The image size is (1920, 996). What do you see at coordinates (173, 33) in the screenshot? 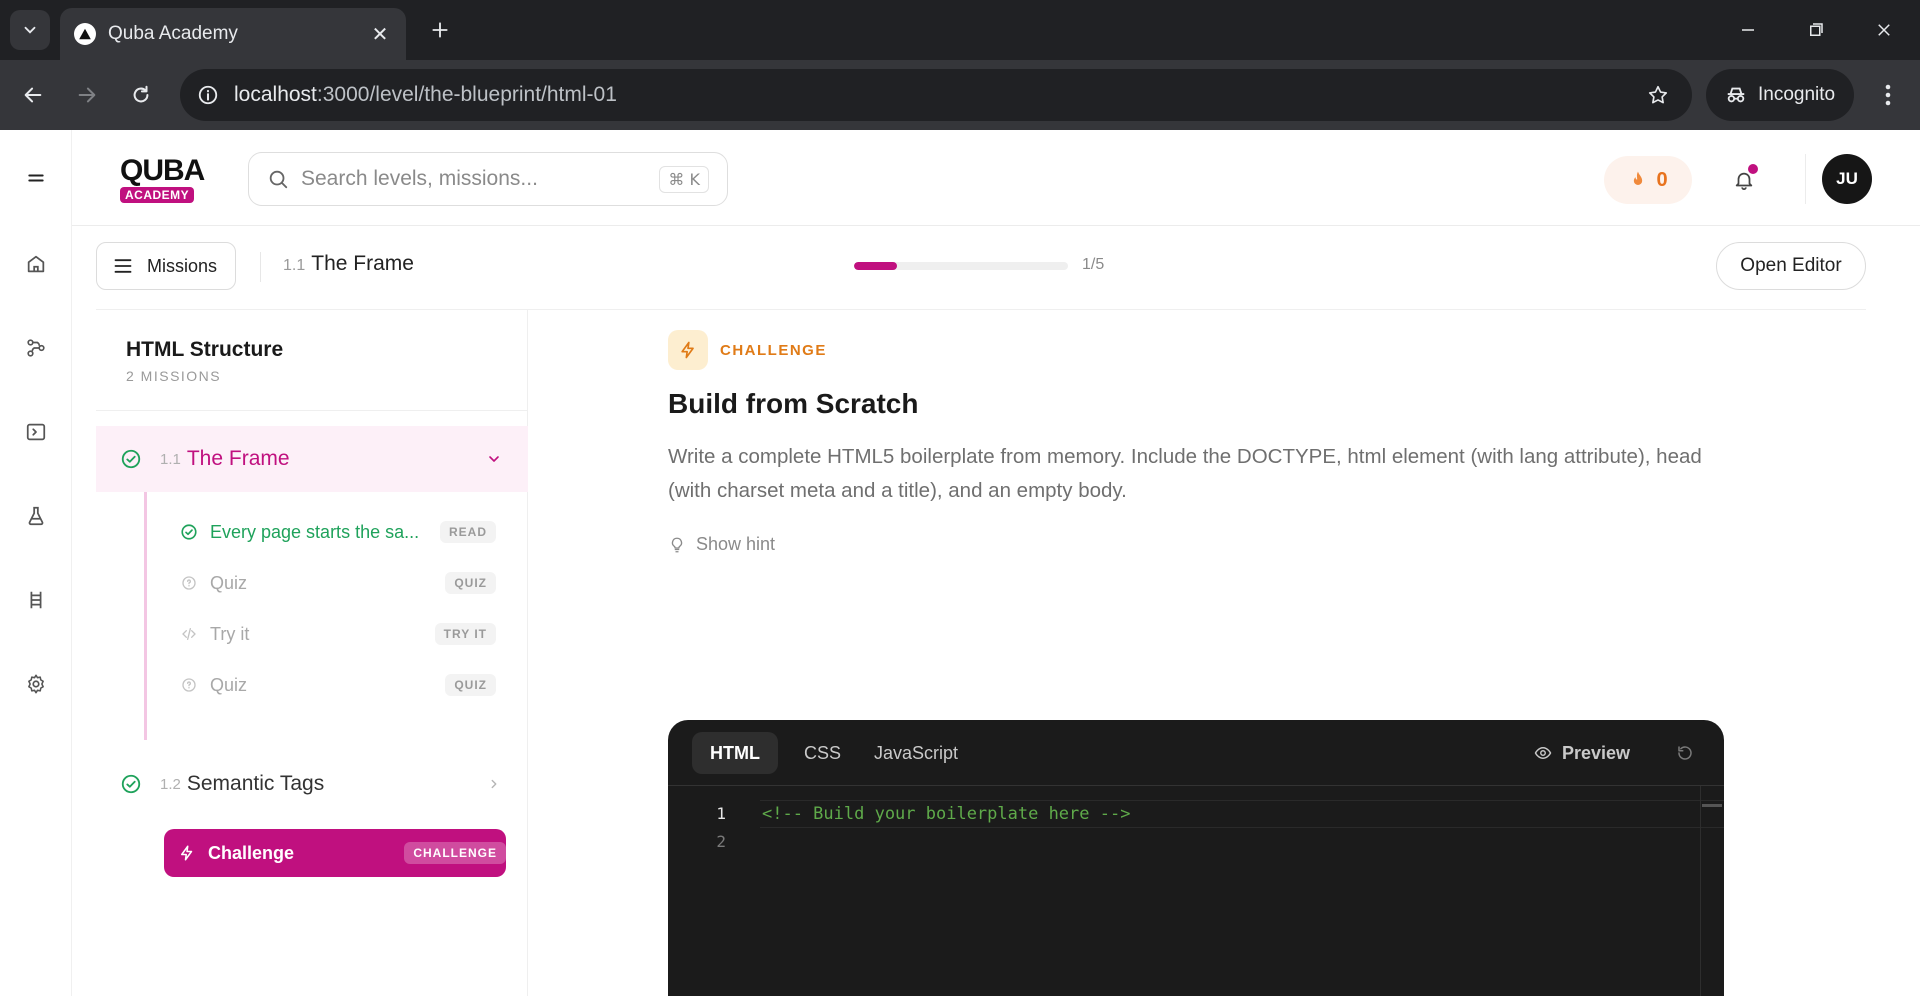
I see `tab-title: Quba Academy` at bounding box center [173, 33].